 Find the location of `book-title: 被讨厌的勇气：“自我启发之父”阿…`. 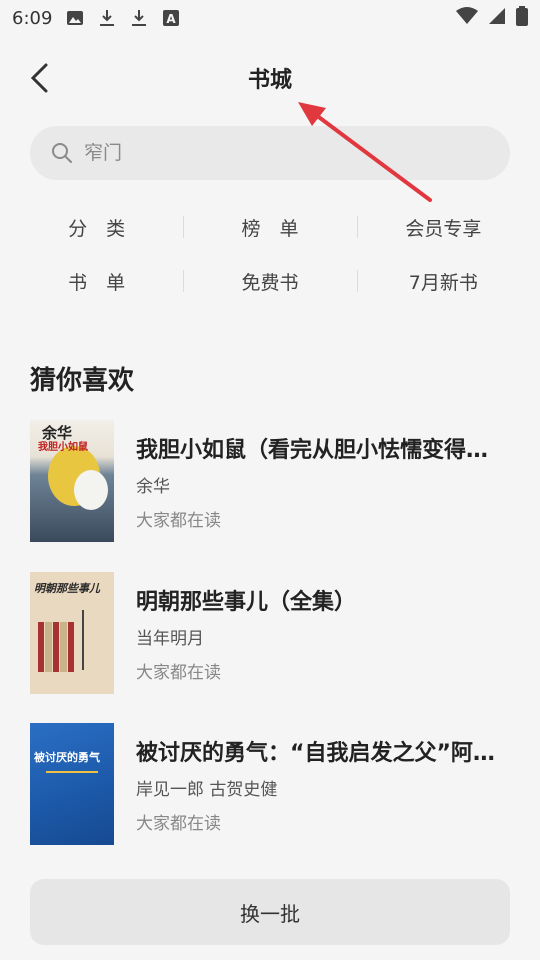

book-title: 被讨厌的勇气：“自我启发之父”阿… is located at coordinates (315, 753).